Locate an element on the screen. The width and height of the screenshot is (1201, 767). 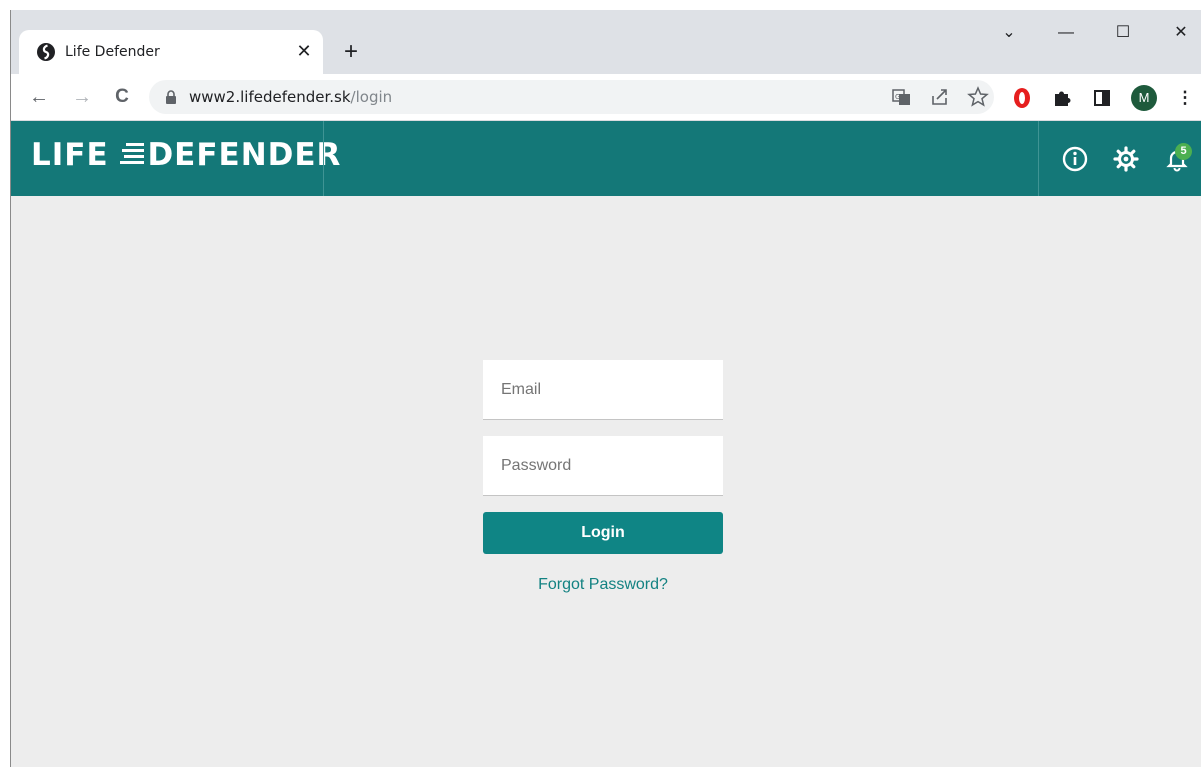
email-field is located at coordinates (603, 390).